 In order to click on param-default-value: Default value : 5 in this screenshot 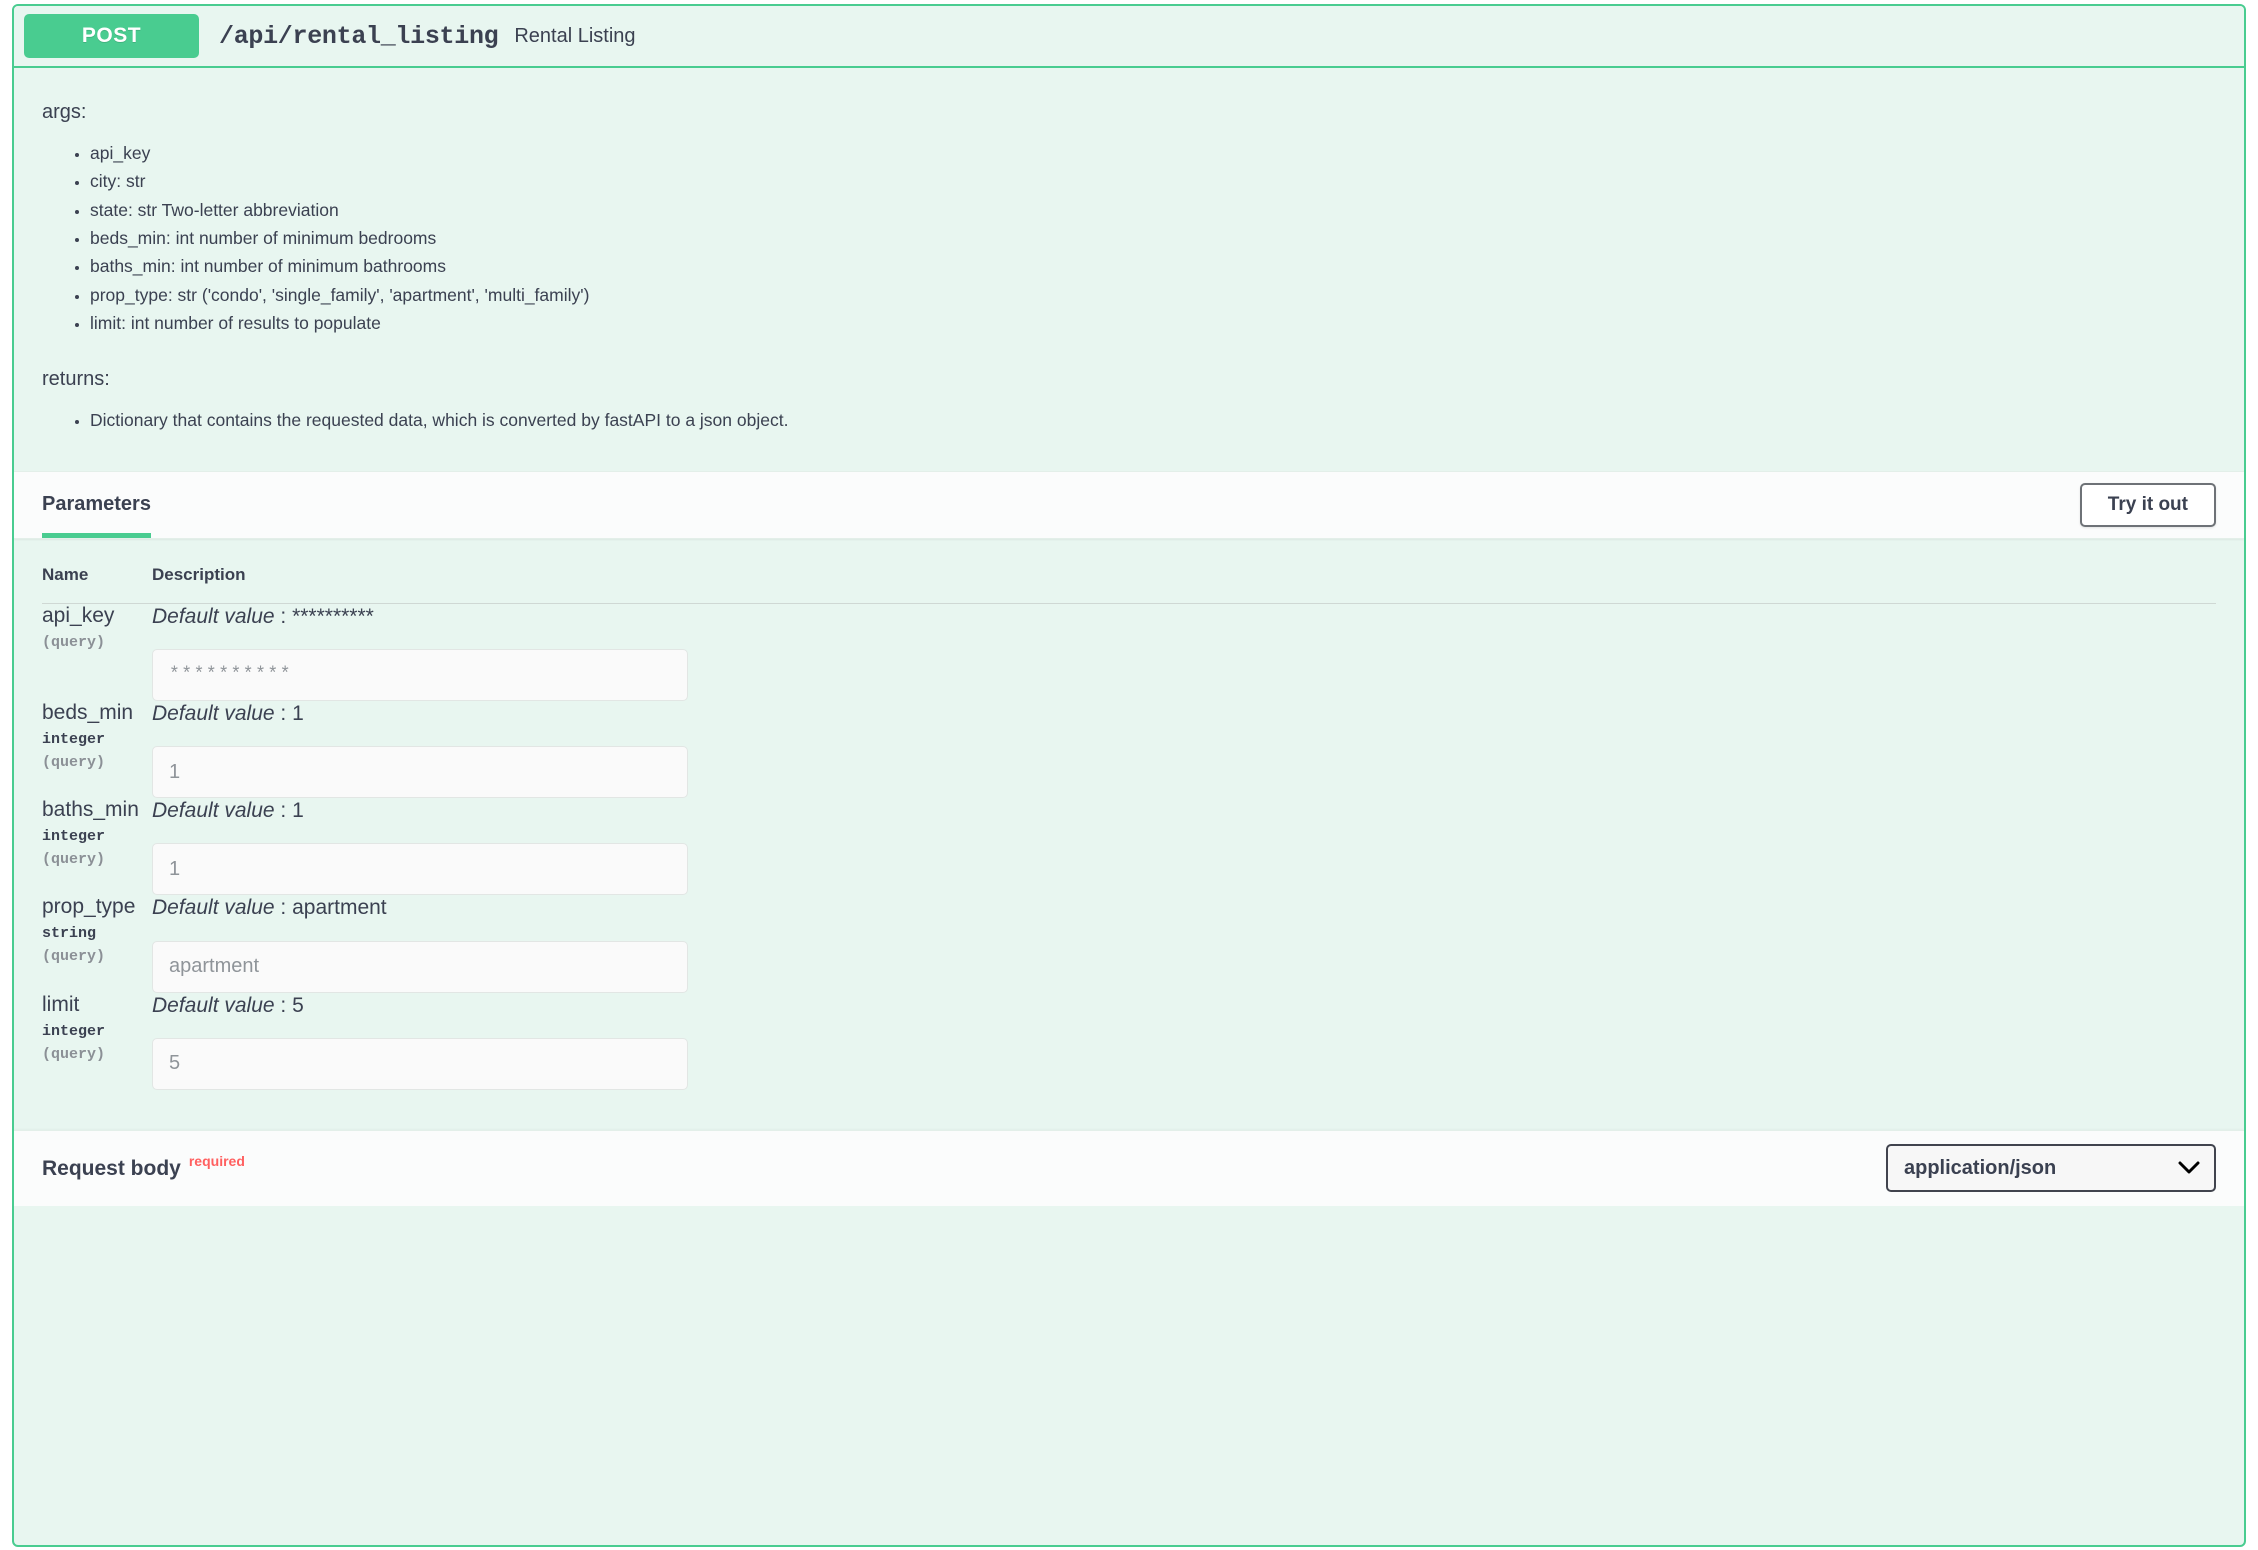, I will do `click(228, 1005)`.